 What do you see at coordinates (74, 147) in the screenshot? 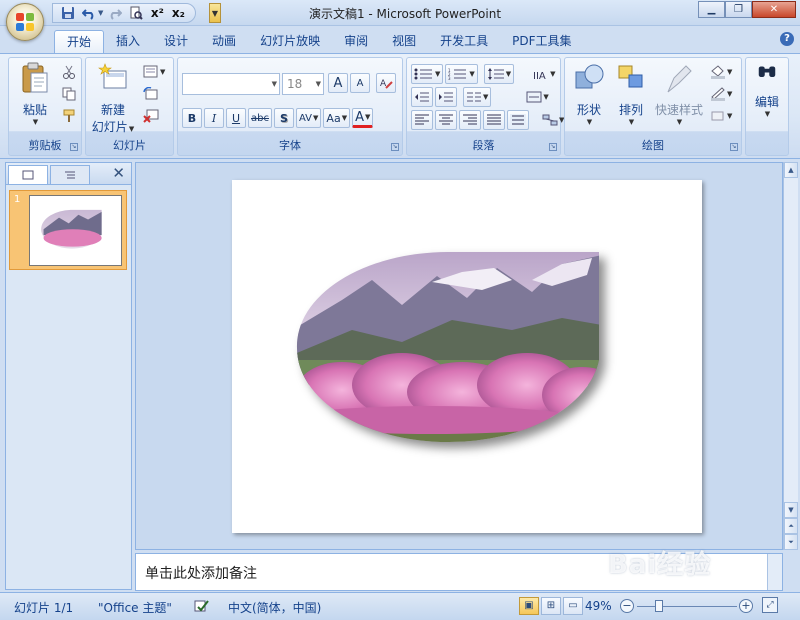
I see `clipboard-launcher-icon: ↘` at bounding box center [74, 147].